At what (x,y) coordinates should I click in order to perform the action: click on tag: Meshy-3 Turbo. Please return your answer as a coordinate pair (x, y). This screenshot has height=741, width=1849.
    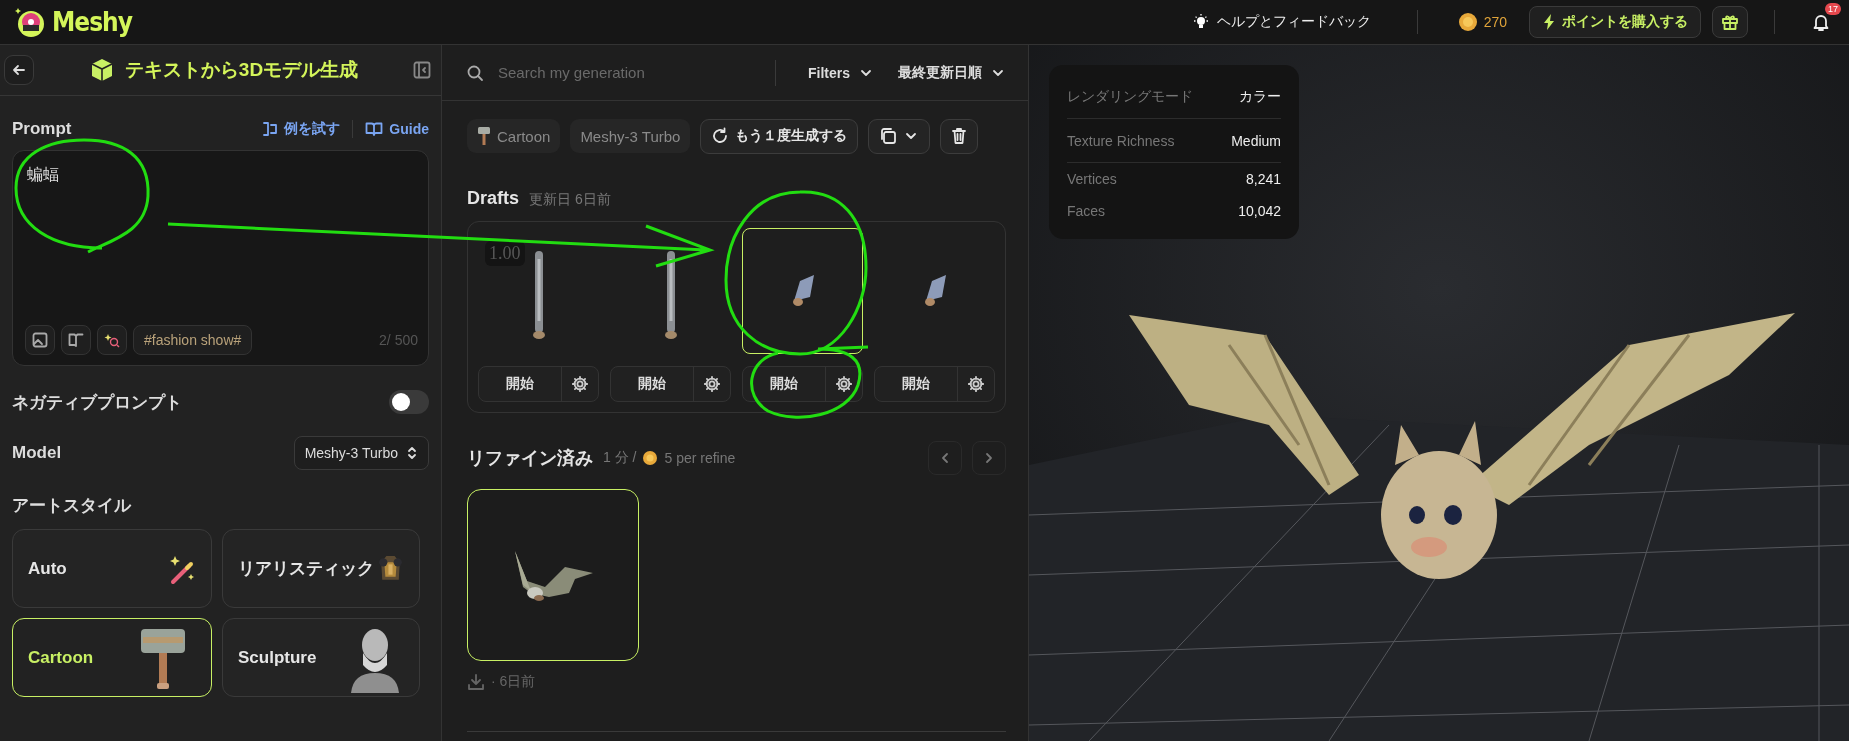
    Looking at the image, I should click on (630, 136).